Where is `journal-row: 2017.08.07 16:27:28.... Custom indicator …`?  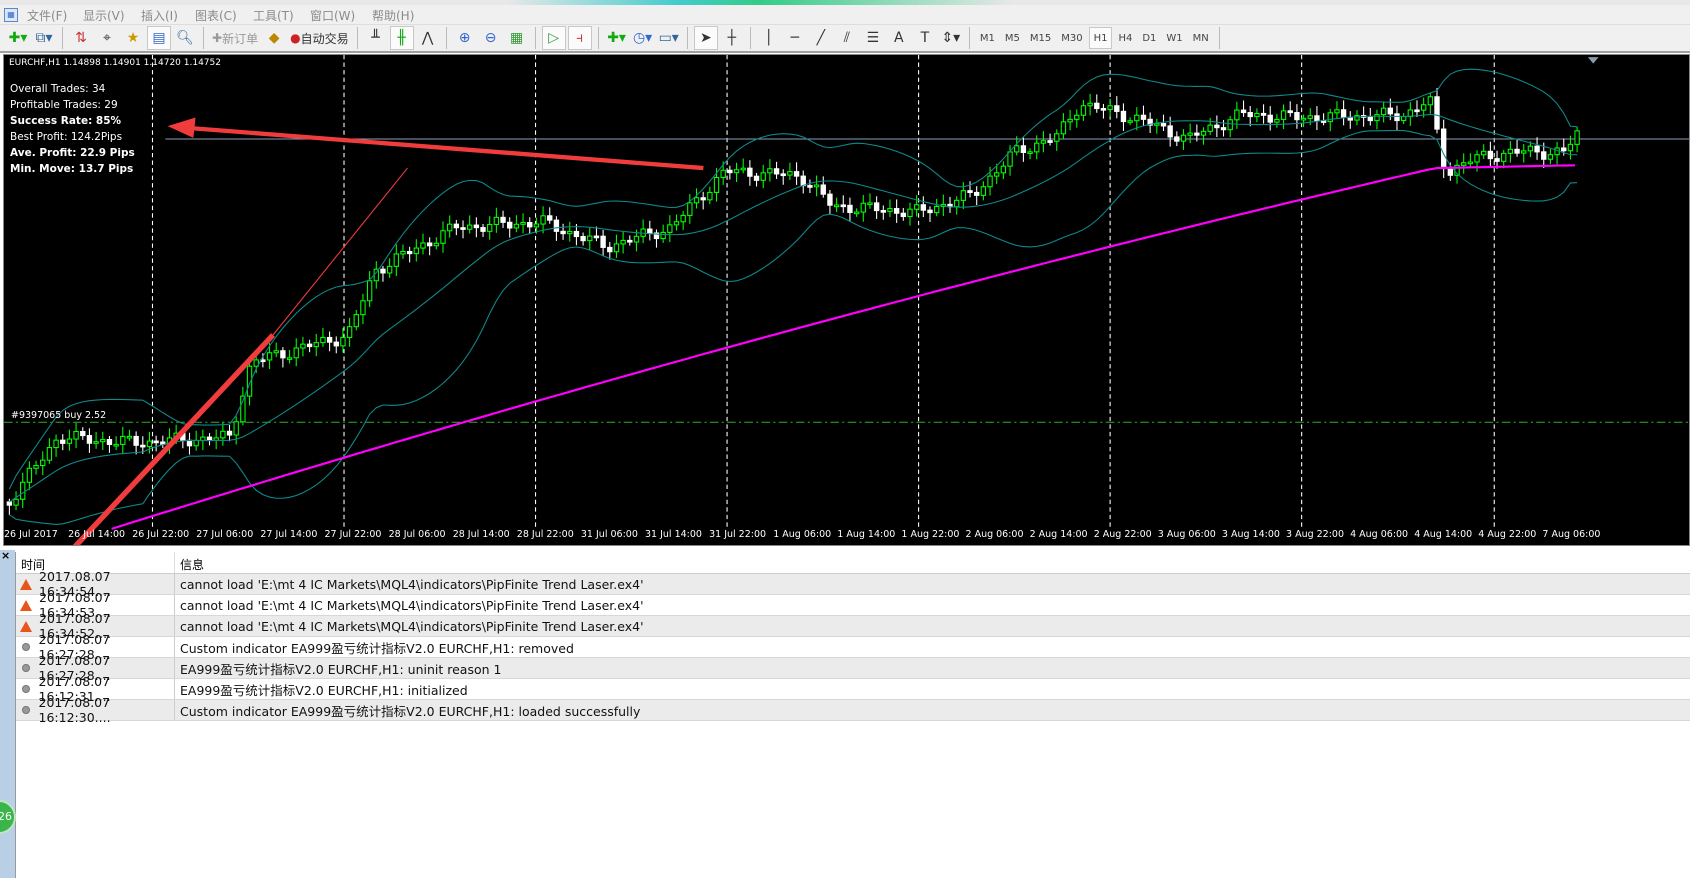 journal-row: 2017.08.07 16:27:28.... Custom indicator … is located at coordinates (853, 647).